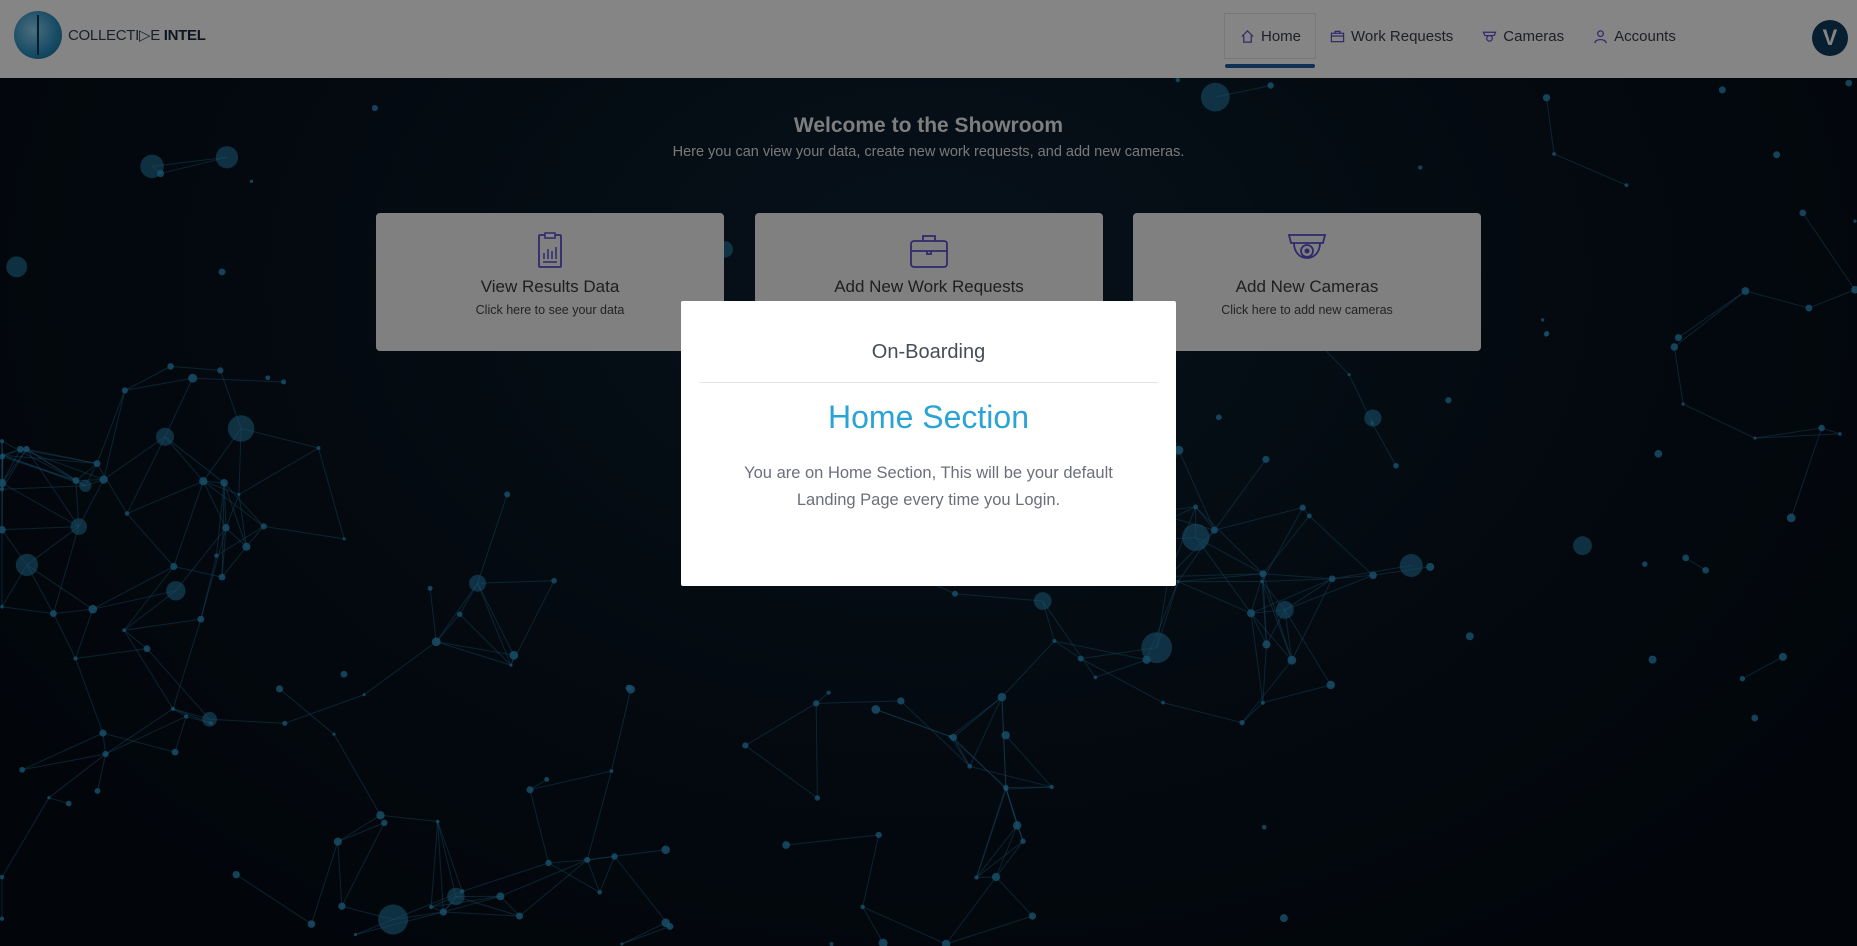 The height and width of the screenshot is (946, 1857). What do you see at coordinates (928, 417) in the screenshot?
I see `modal-title: Home Section` at bounding box center [928, 417].